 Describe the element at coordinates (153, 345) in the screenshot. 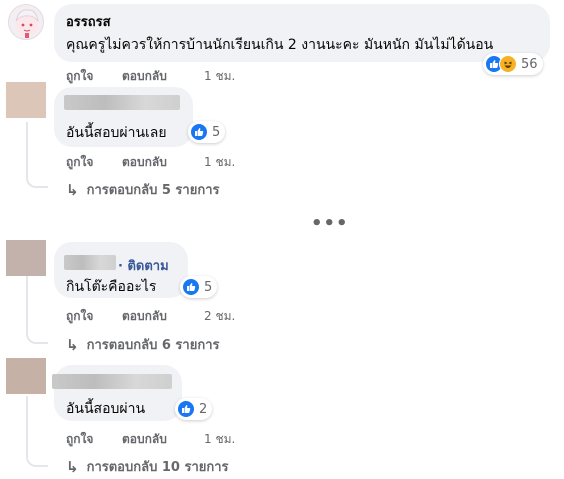

I see `replies-label: การตอบกลับ 6 รายการ` at that location.